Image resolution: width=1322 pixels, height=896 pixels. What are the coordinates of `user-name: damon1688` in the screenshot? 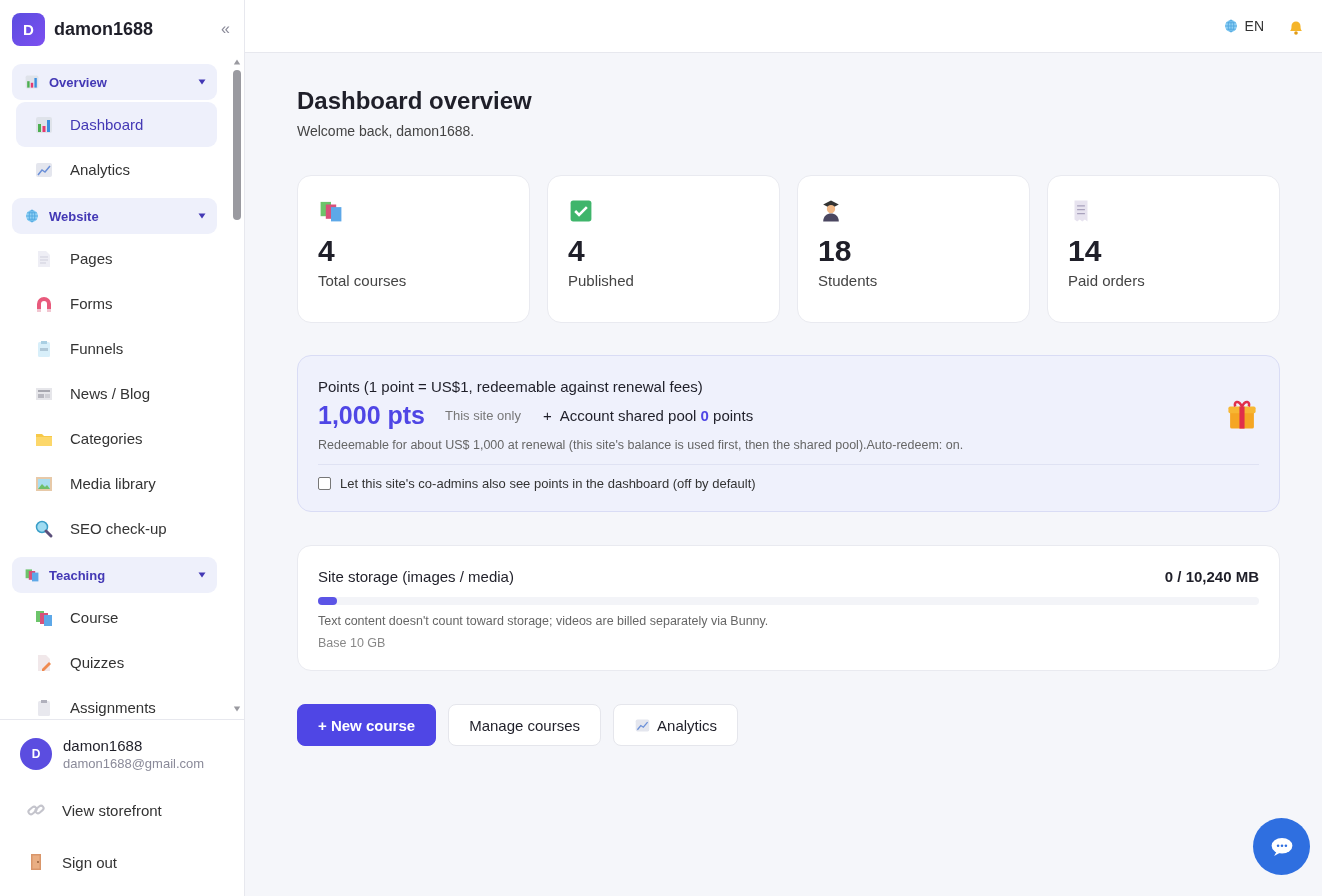 It's located at (103, 745).